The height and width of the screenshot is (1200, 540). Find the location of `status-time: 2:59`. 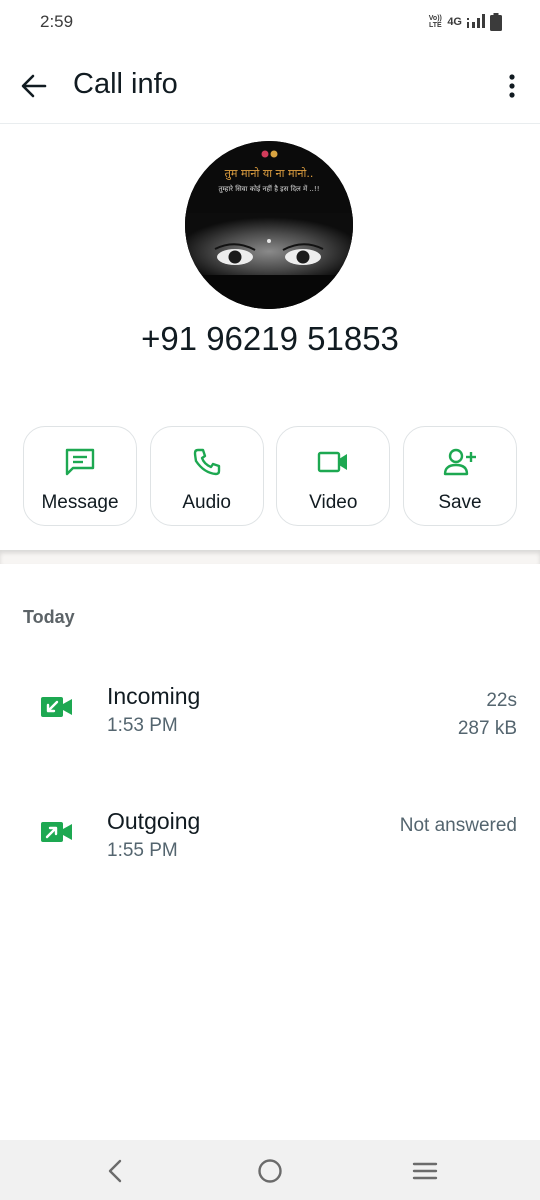

status-time: 2:59 is located at coordinates (57, 21).